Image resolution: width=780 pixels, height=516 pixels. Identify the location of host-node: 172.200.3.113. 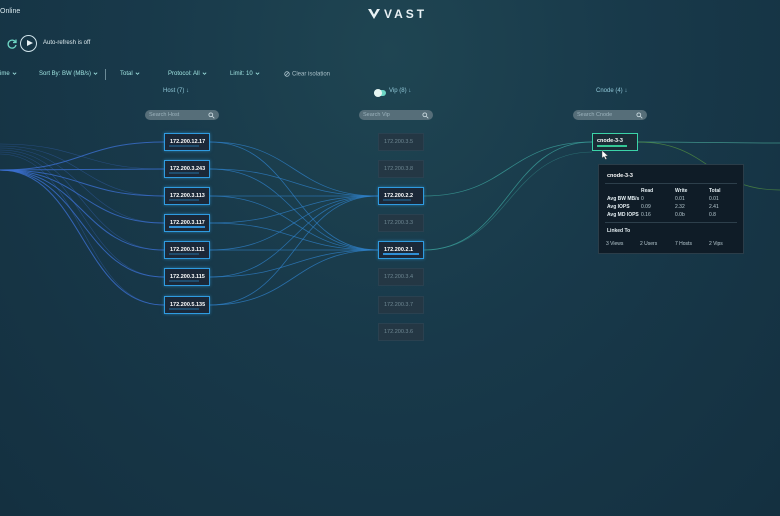
(187, 196).